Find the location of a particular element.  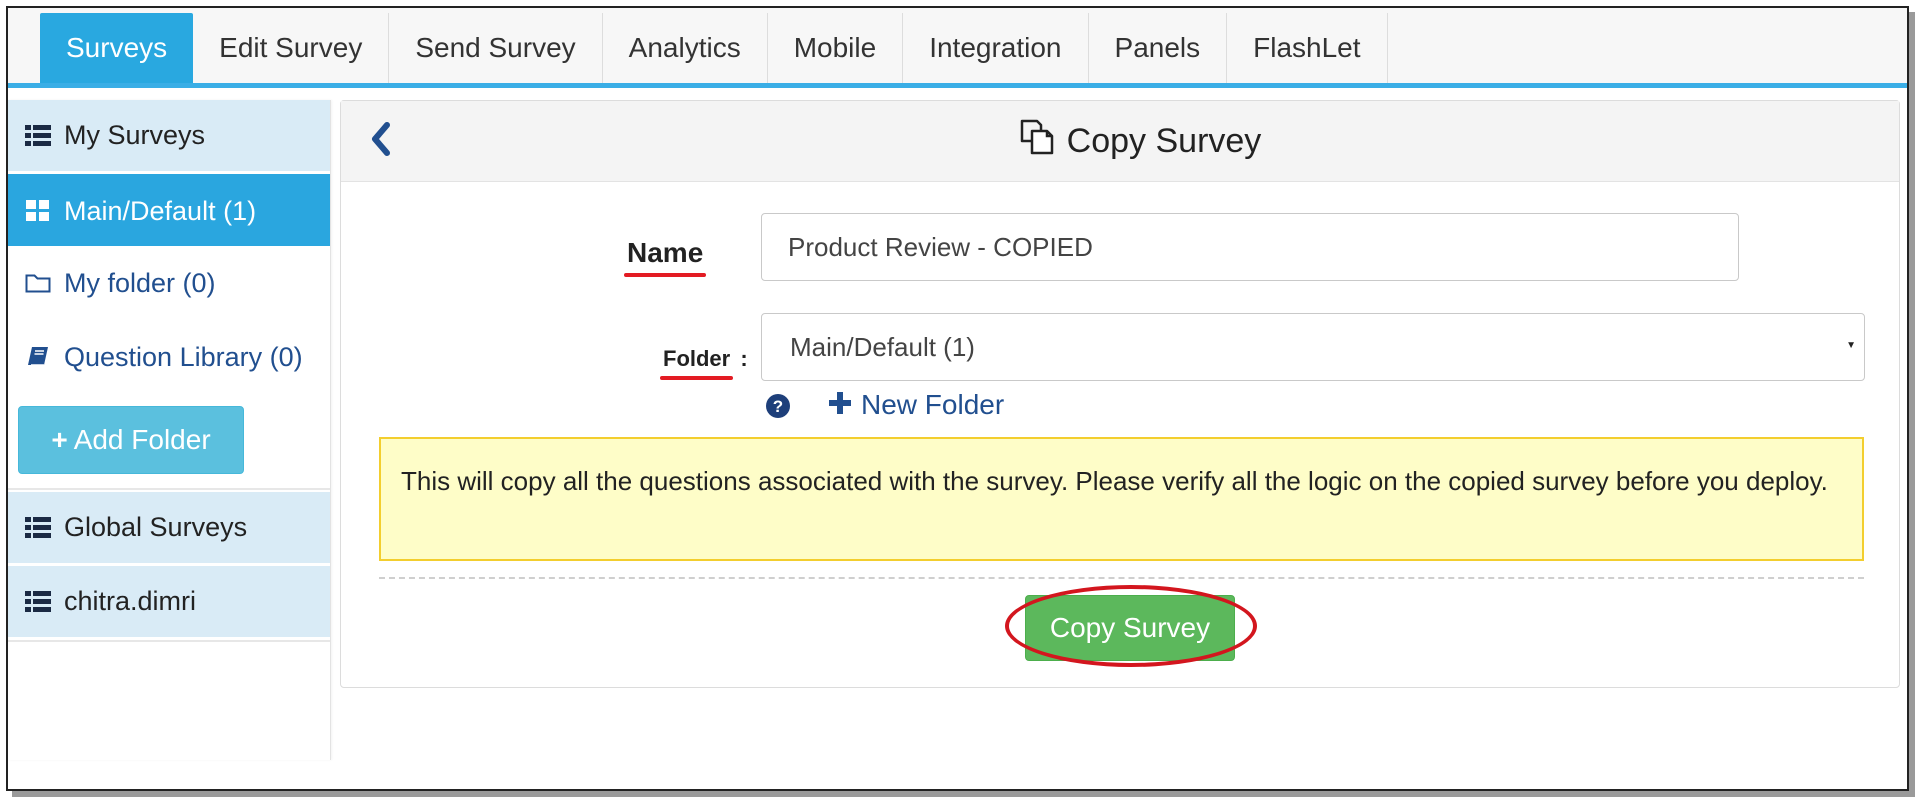

sidebar-item-label: Main/Default (1) is located at coordinates (160, 210).